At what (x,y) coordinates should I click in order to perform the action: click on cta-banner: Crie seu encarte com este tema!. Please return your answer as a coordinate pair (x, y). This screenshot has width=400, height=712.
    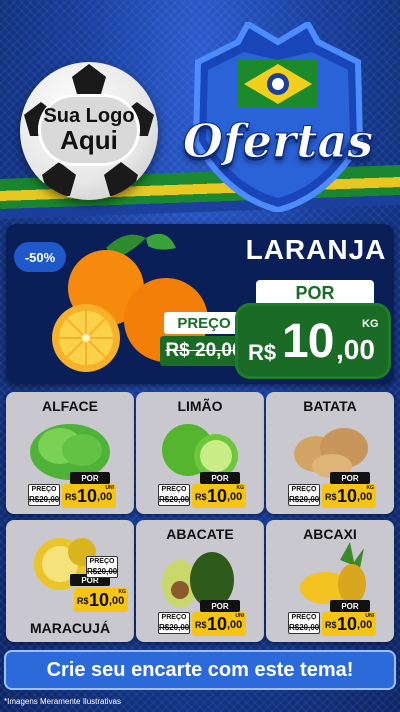
    Looking at the image, I should click on (200, 670).